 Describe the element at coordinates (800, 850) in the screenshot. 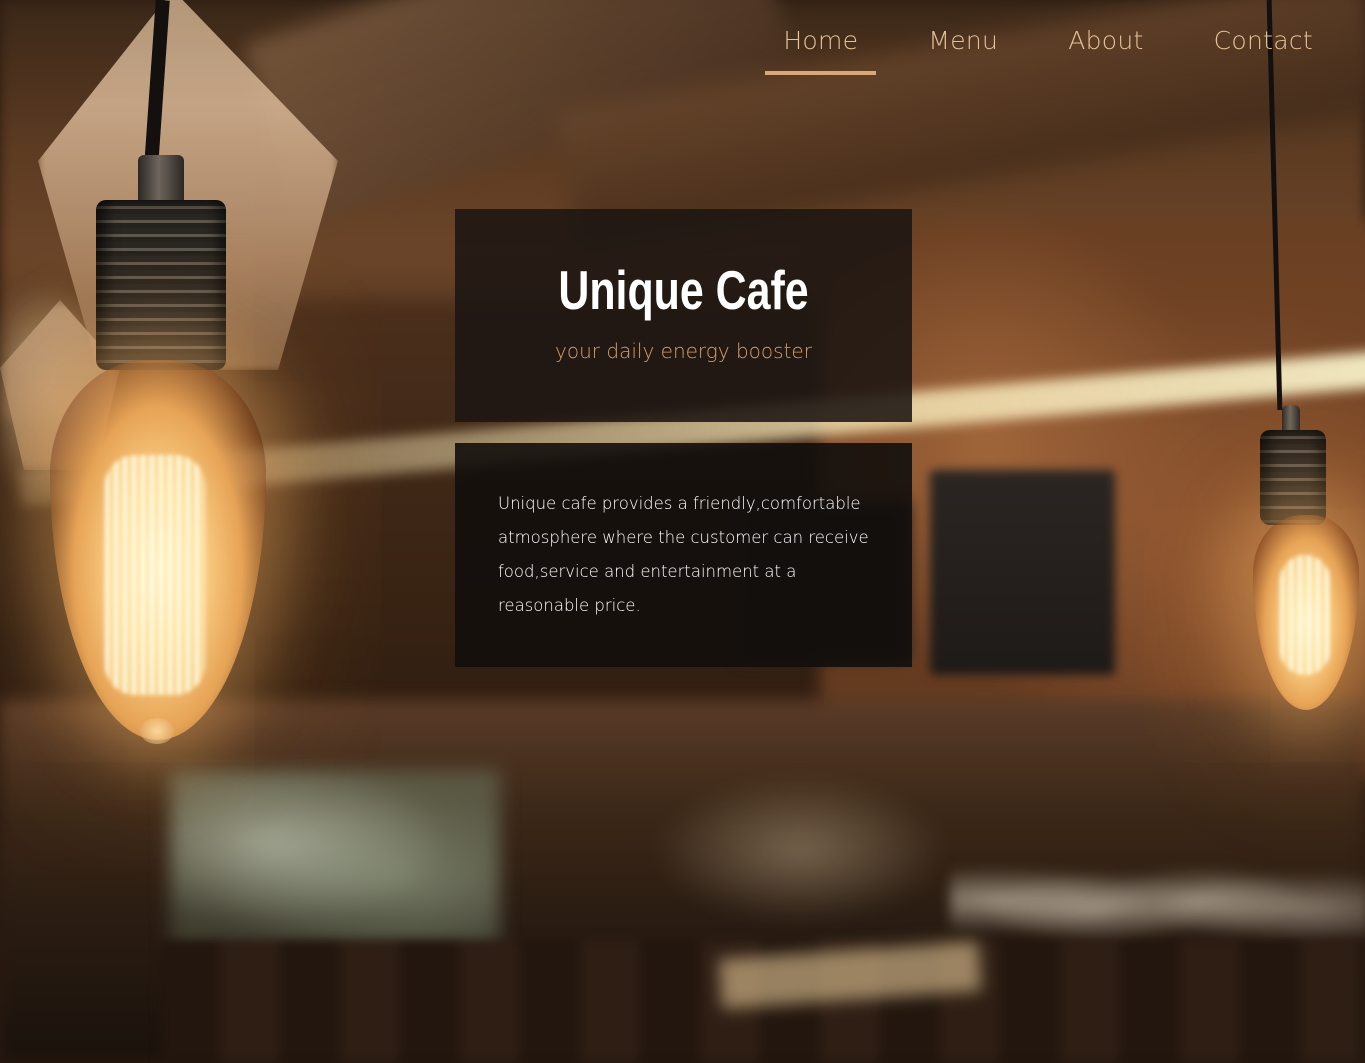

I see `bottles` at that location.